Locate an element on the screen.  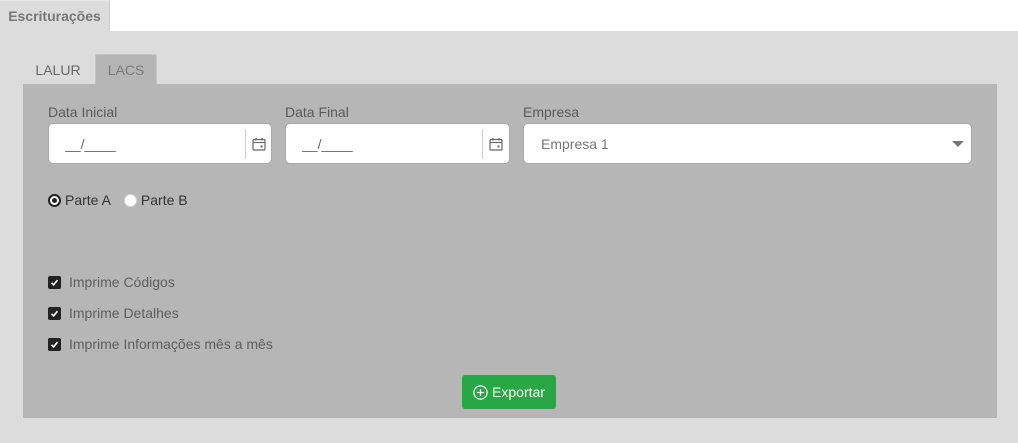
top-tab-bar: Escriturações is located at coordinates (509, 15).